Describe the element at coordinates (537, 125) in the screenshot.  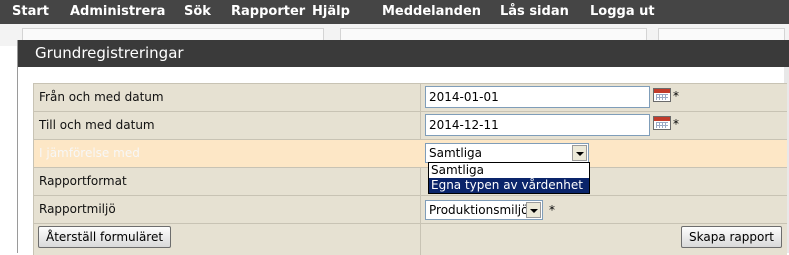
I see `to-date-input: 2014-12-11` at that location.